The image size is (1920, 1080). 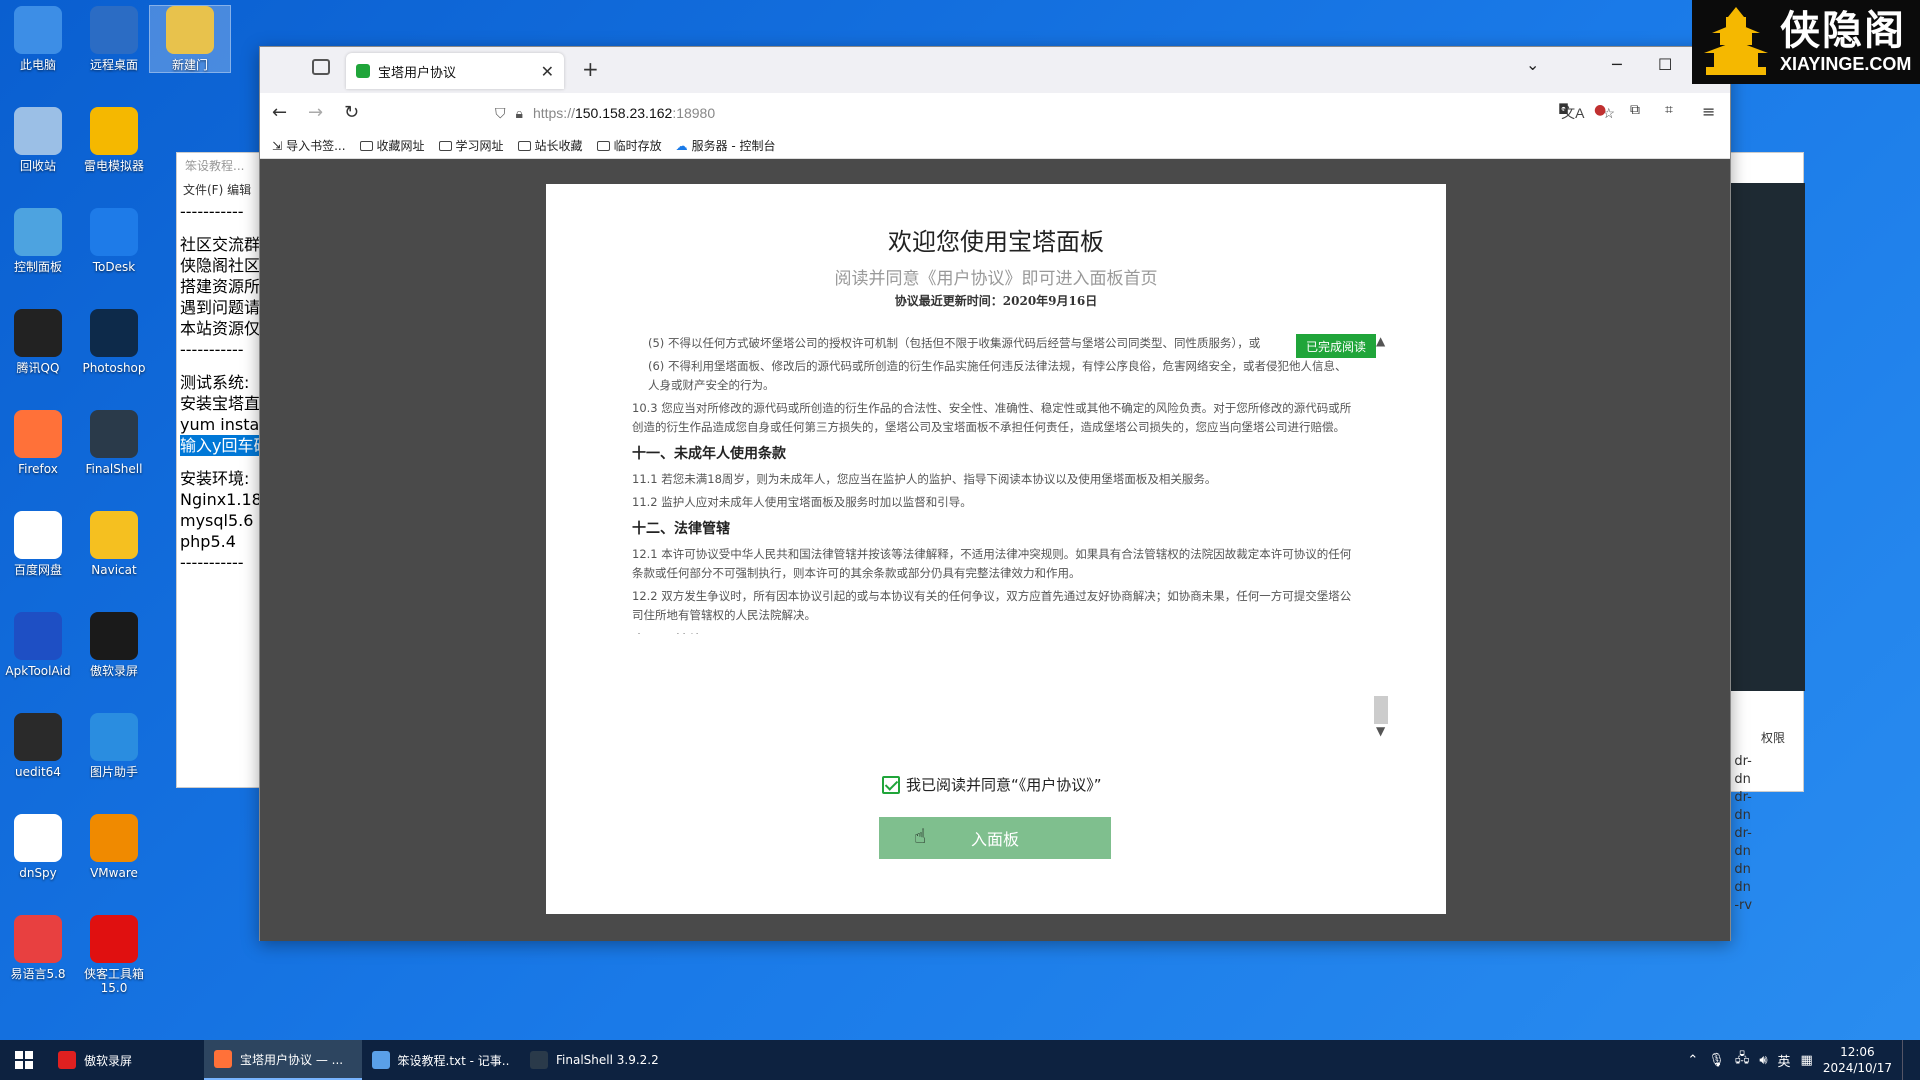 What do you see at coordinates (1380, 341) in the screenshot?
I see `scroll-up-icon: ▲` at bounding box center [1380, 341].